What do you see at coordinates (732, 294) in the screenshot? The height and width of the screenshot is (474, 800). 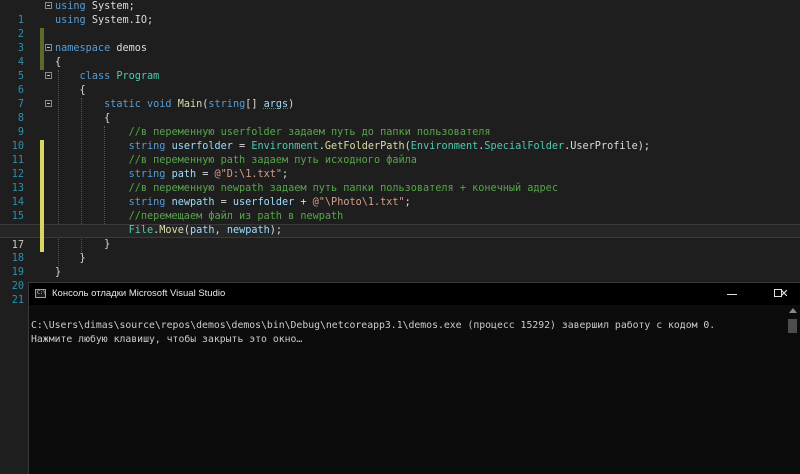 I see `minimize-button` at bounding box center [732, 294].